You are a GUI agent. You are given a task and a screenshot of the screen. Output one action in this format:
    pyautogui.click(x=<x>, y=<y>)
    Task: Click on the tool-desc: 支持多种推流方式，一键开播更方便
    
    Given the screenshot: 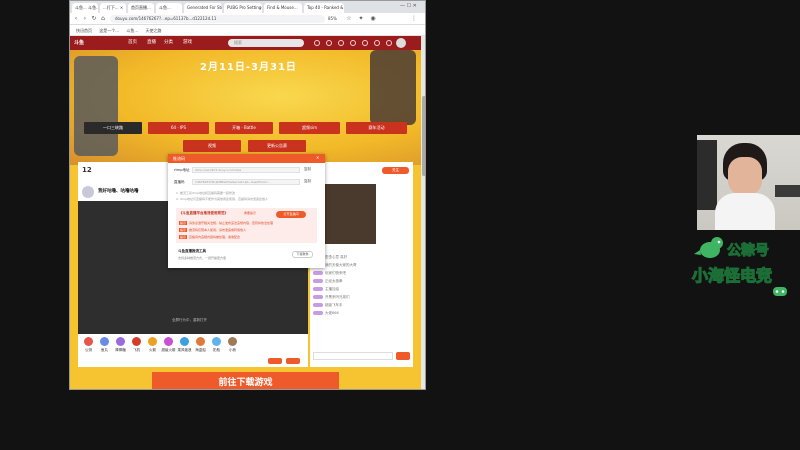 What is the action you would take?
    pyautogui.click(x=202, y=258)
    